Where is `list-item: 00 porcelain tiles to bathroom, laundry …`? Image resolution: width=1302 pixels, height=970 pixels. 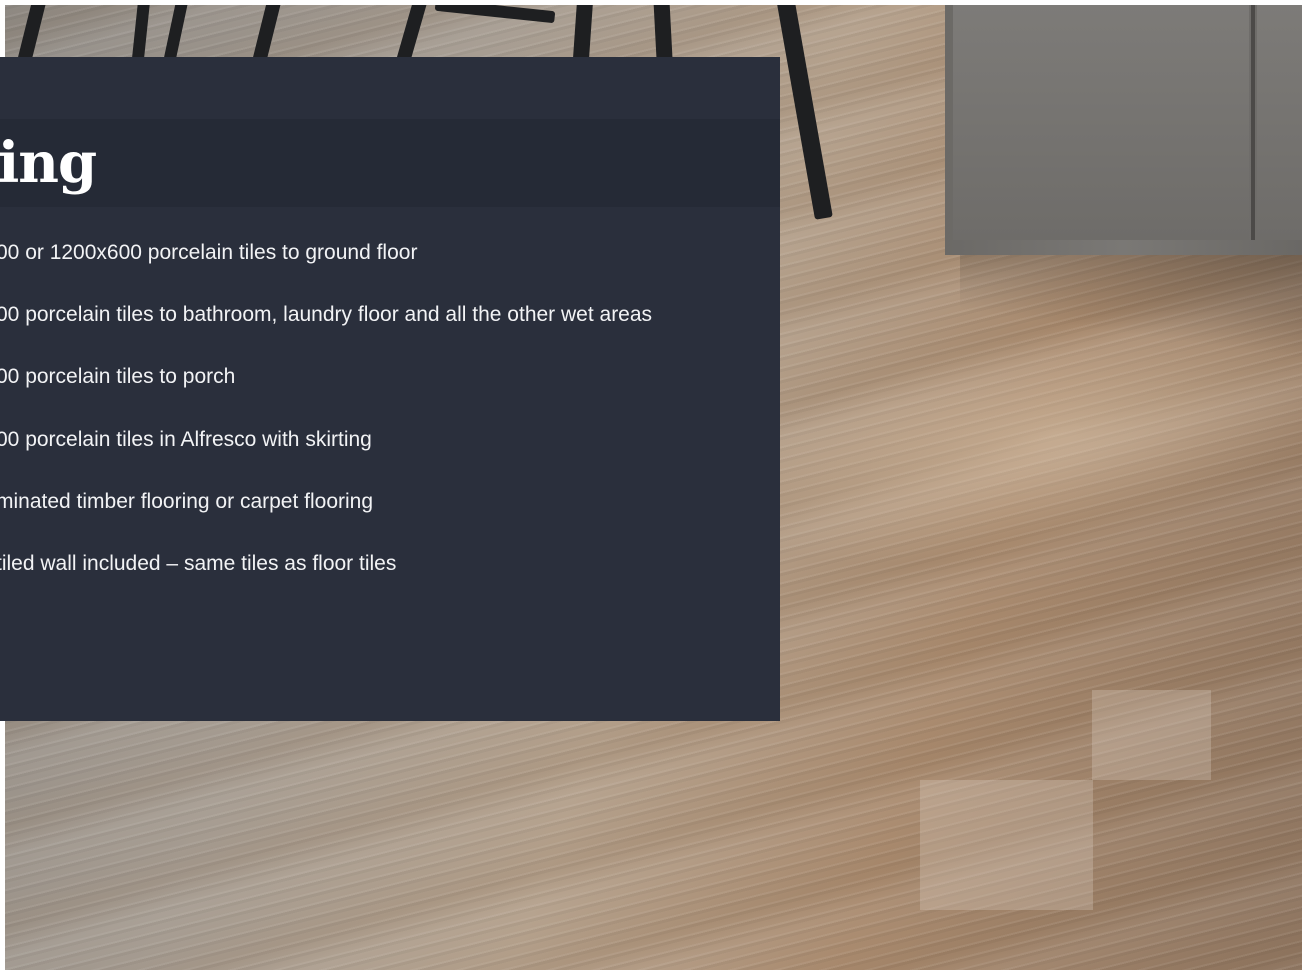 list-item: 00 porcelain tiles to bathroom, laundry … is located at coordinates (326, 315).